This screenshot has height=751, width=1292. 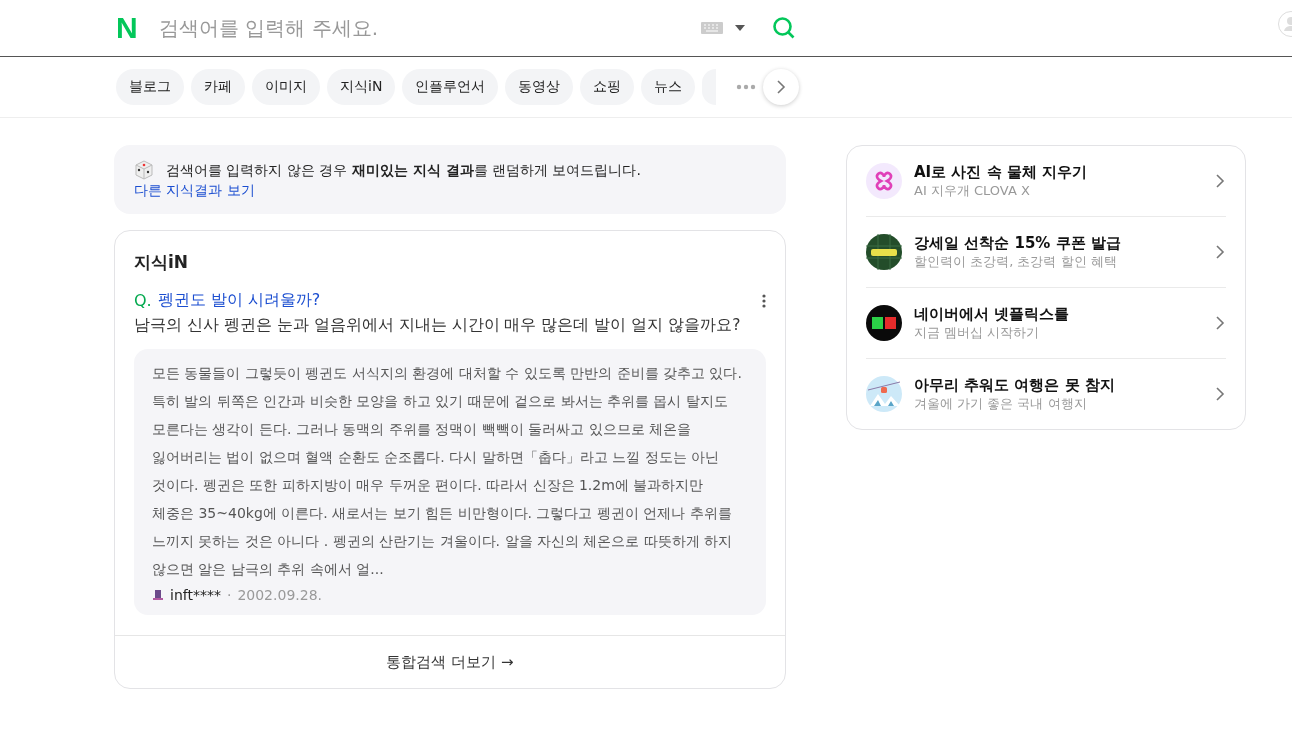 I want to click on filter-chip: 뉴스, so click(x=668, y=87).